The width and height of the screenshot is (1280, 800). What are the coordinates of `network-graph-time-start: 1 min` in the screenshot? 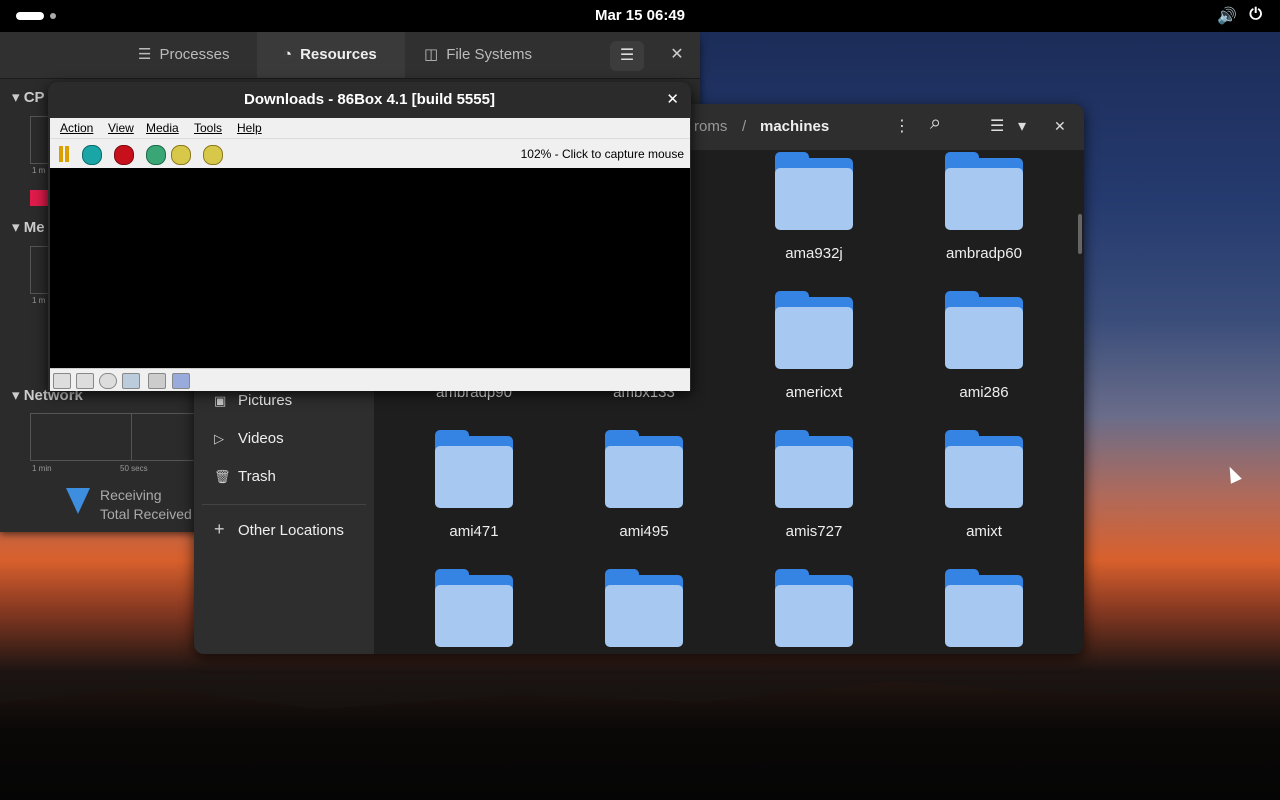 It's located at (42, 468).